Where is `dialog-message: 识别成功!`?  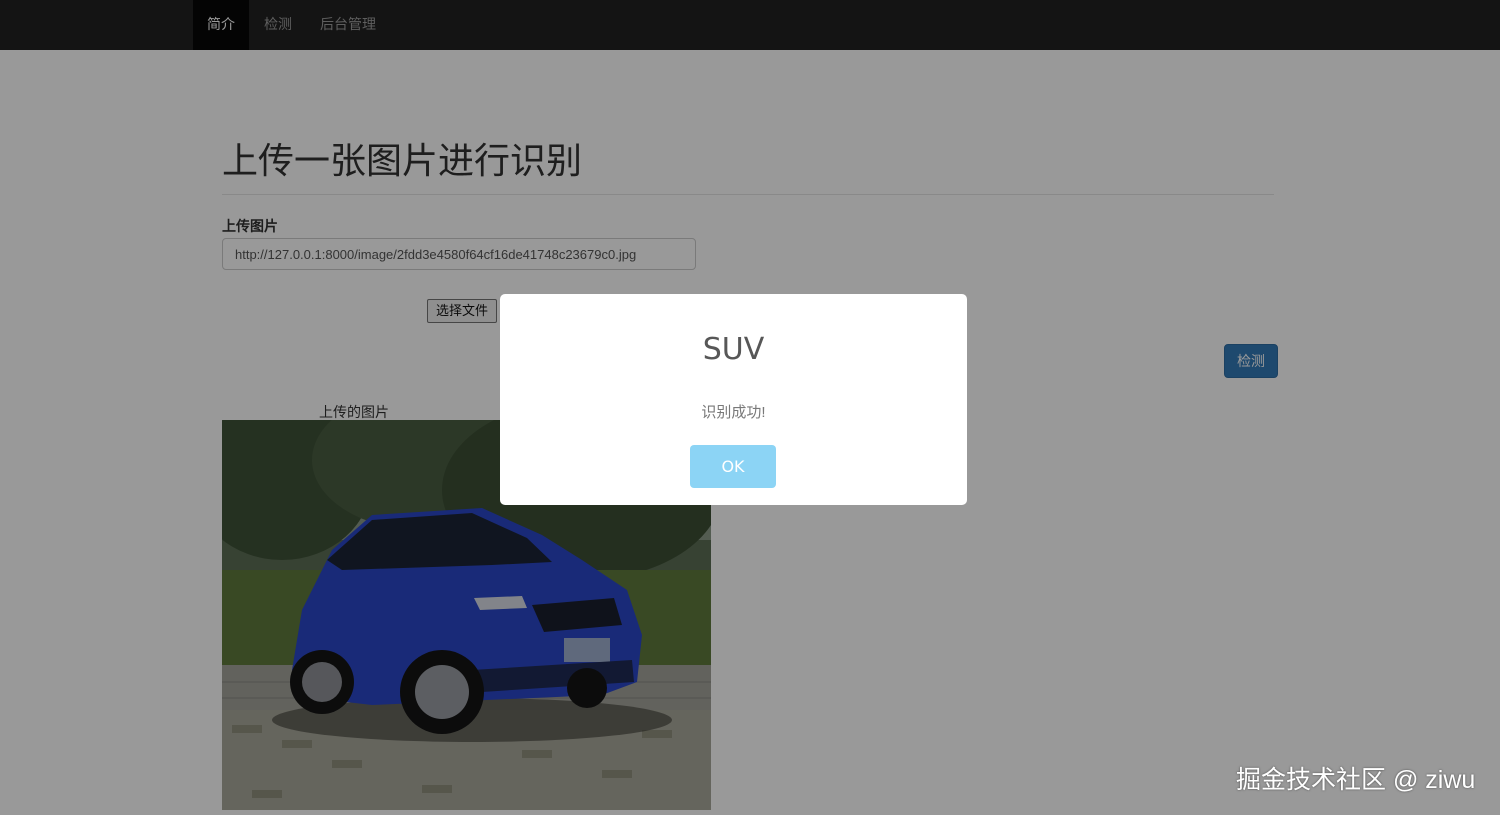 dialog-message: 识别成功! is located at coordinates (733, 412).